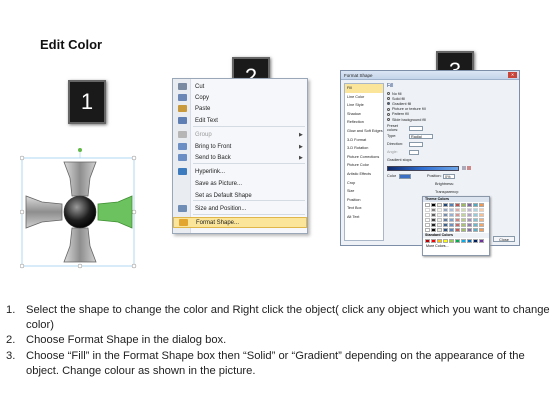  I want to click on menu-item-cut: Cut, so click(240, 86).